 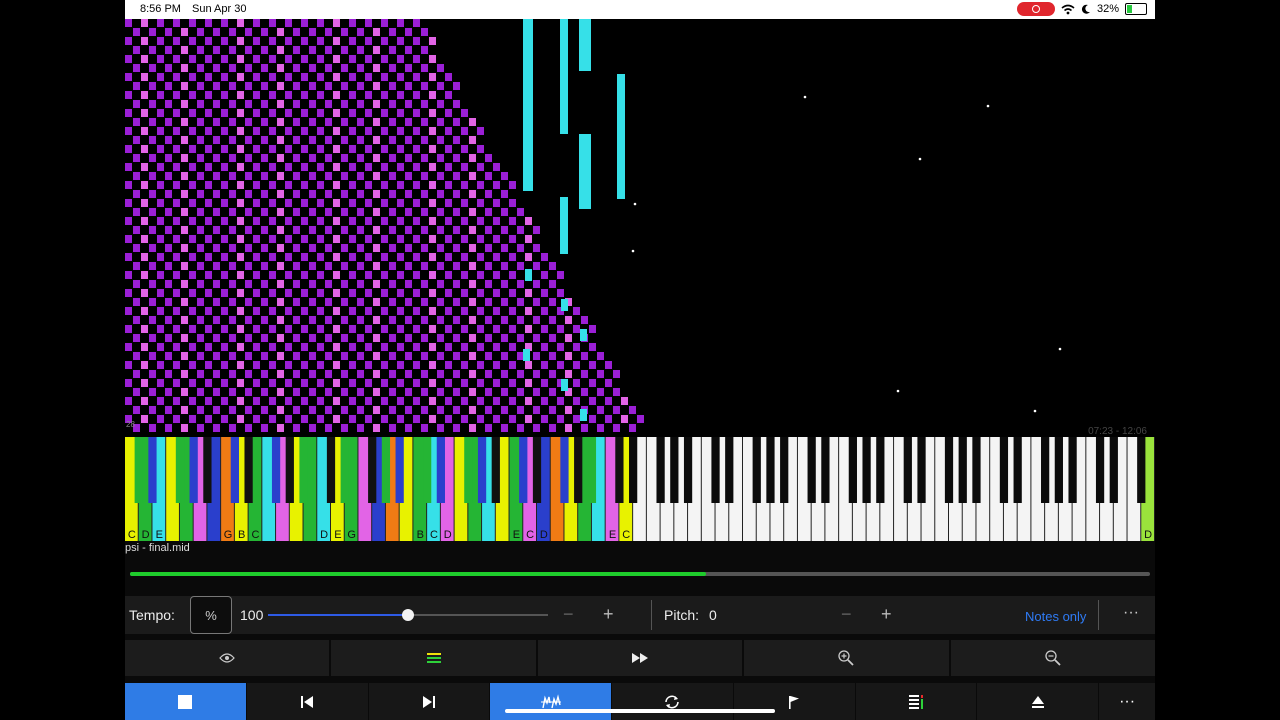 What do you see at coordinates (429, 701) in the screenshot?
I see `next-button` at bounding box center [429, 701].